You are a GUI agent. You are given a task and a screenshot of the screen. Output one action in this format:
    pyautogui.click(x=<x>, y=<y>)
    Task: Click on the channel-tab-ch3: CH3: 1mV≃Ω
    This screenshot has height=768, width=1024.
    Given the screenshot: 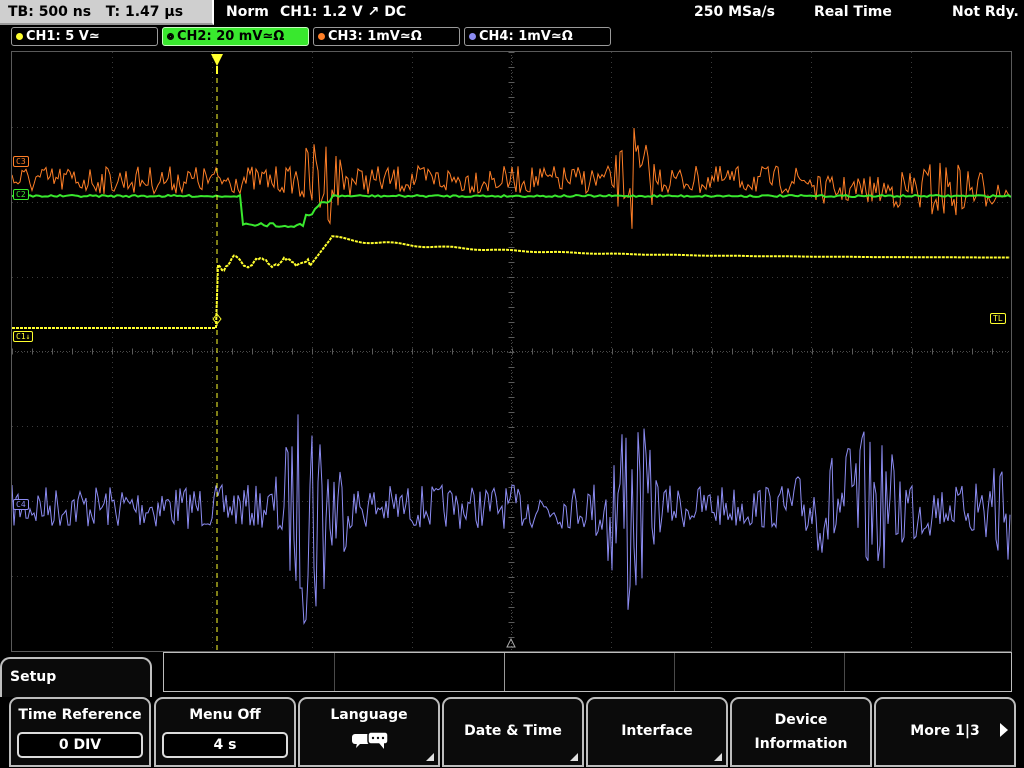 What is the action you would take?
    pyautogui.click(x=386, y=36)
    